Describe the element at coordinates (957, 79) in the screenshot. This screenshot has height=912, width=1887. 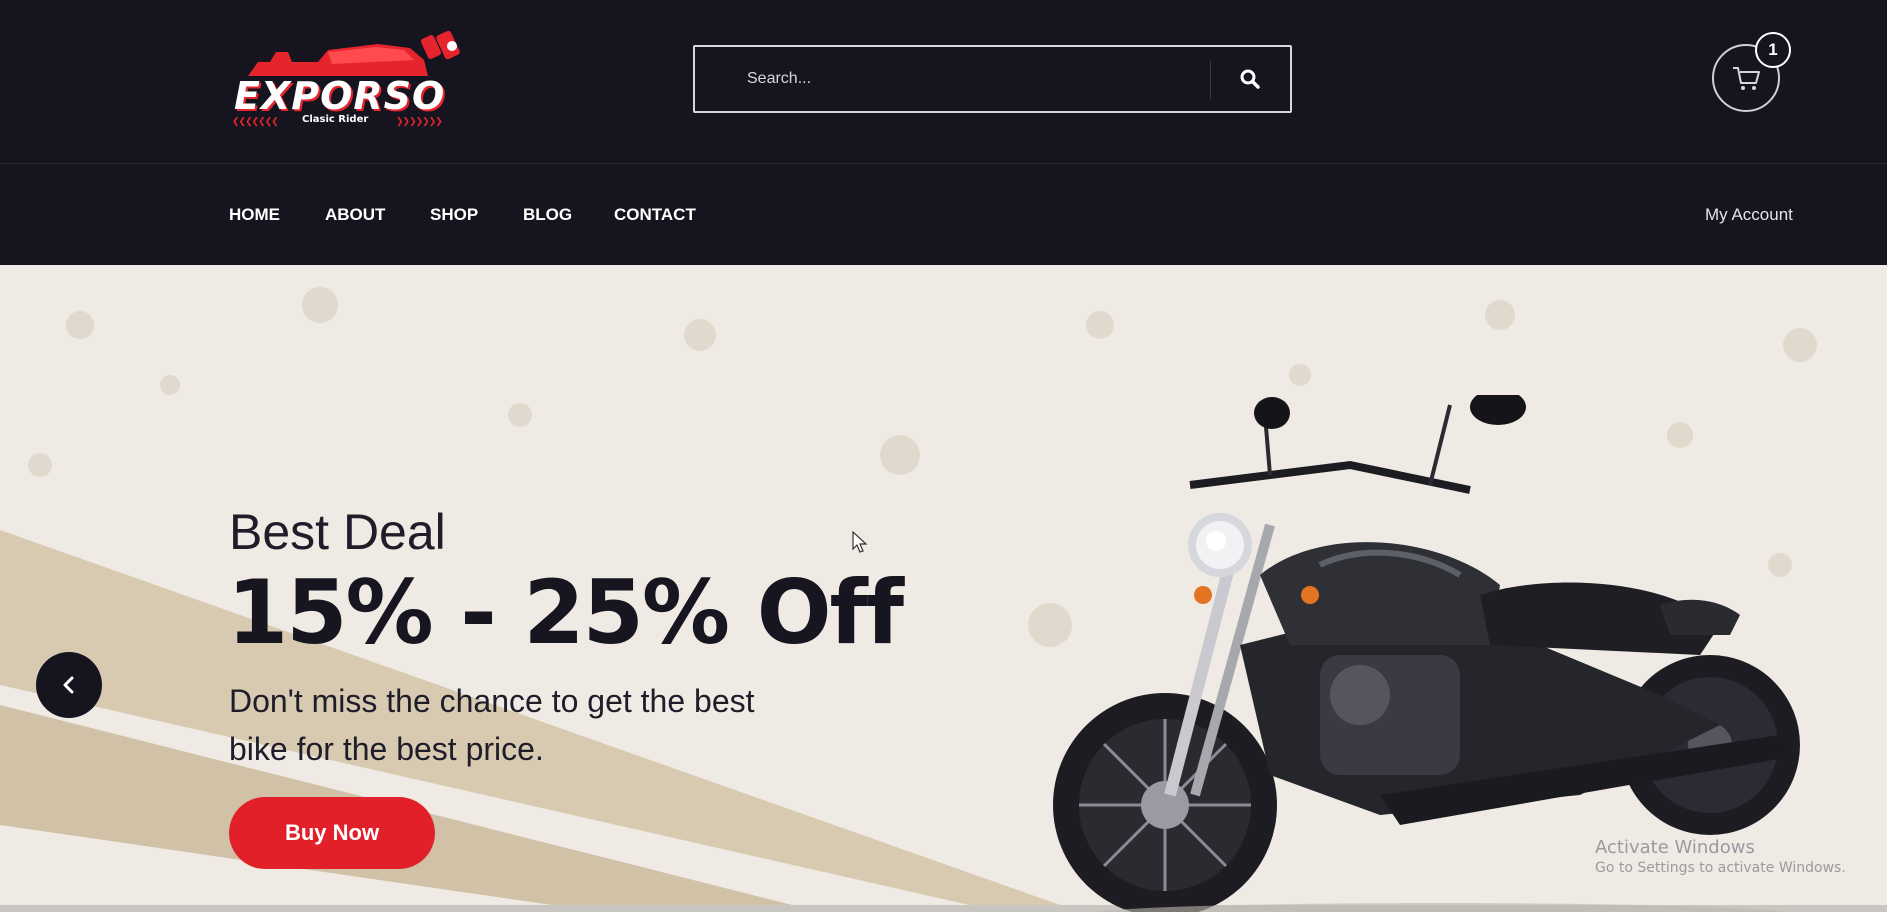
I see `search-input` at that location.